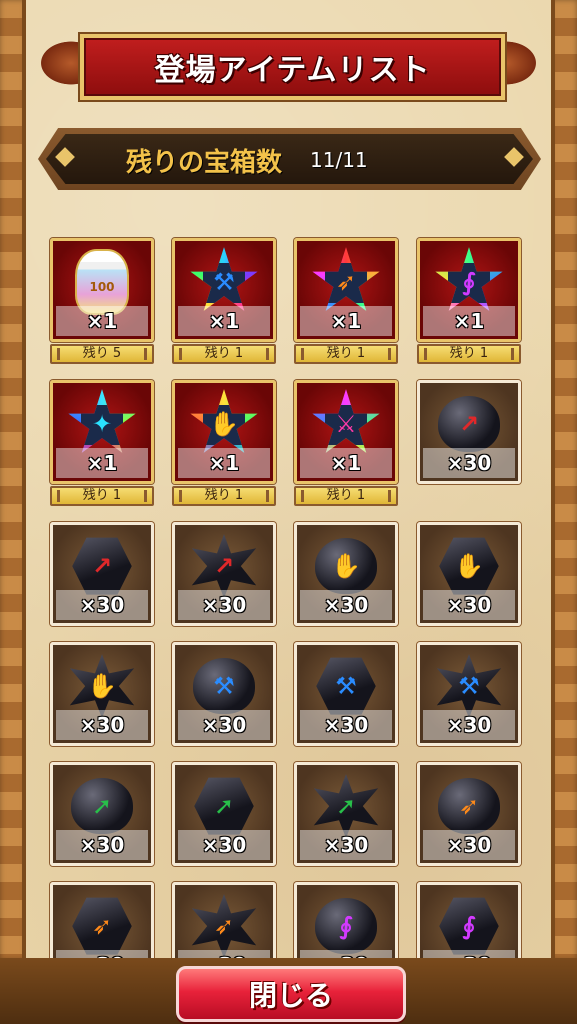 This screenshot has width=577, height=1024. I want to click on hex-bow-icon: ➶, so click(102, 926).